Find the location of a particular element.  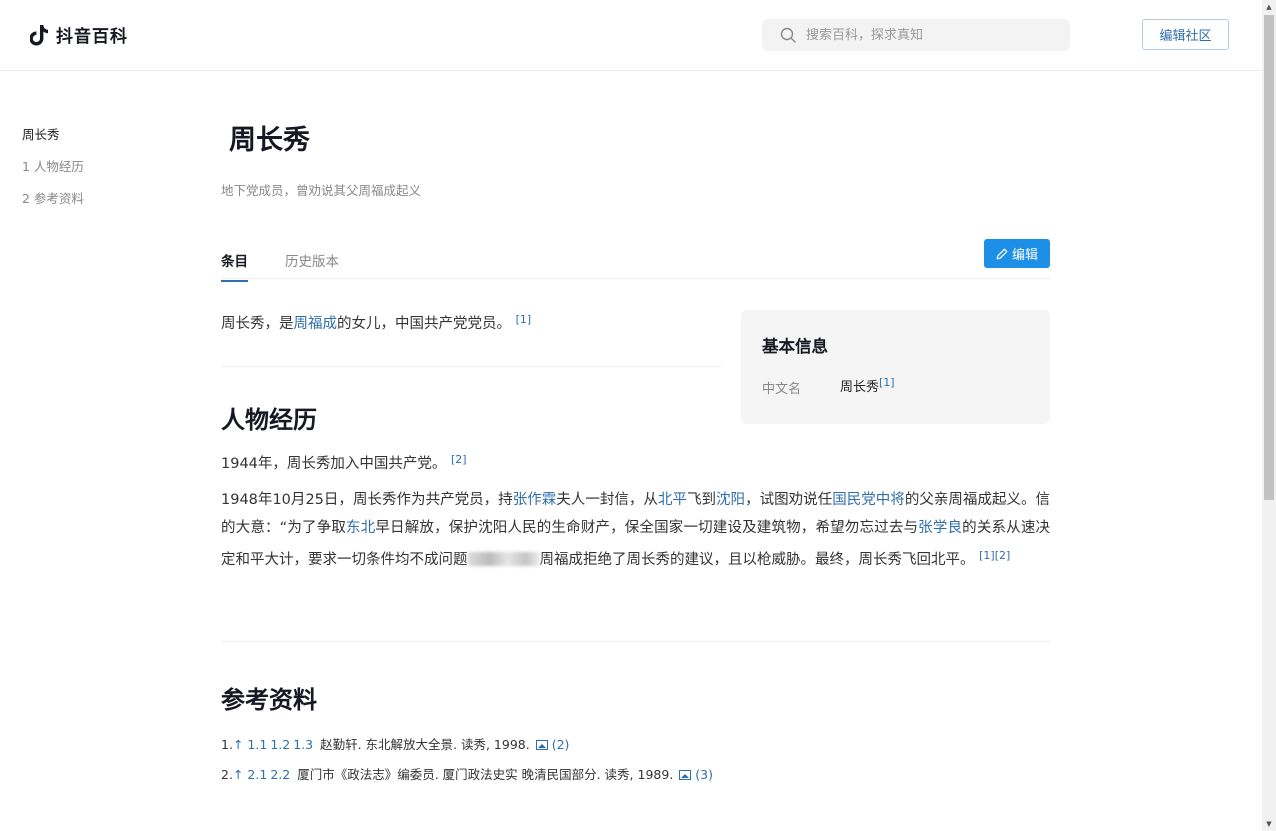

biography-paragraph-1: 1944年，周长秀加入中国共产党。 [2] is located at coordinates (344, 462).